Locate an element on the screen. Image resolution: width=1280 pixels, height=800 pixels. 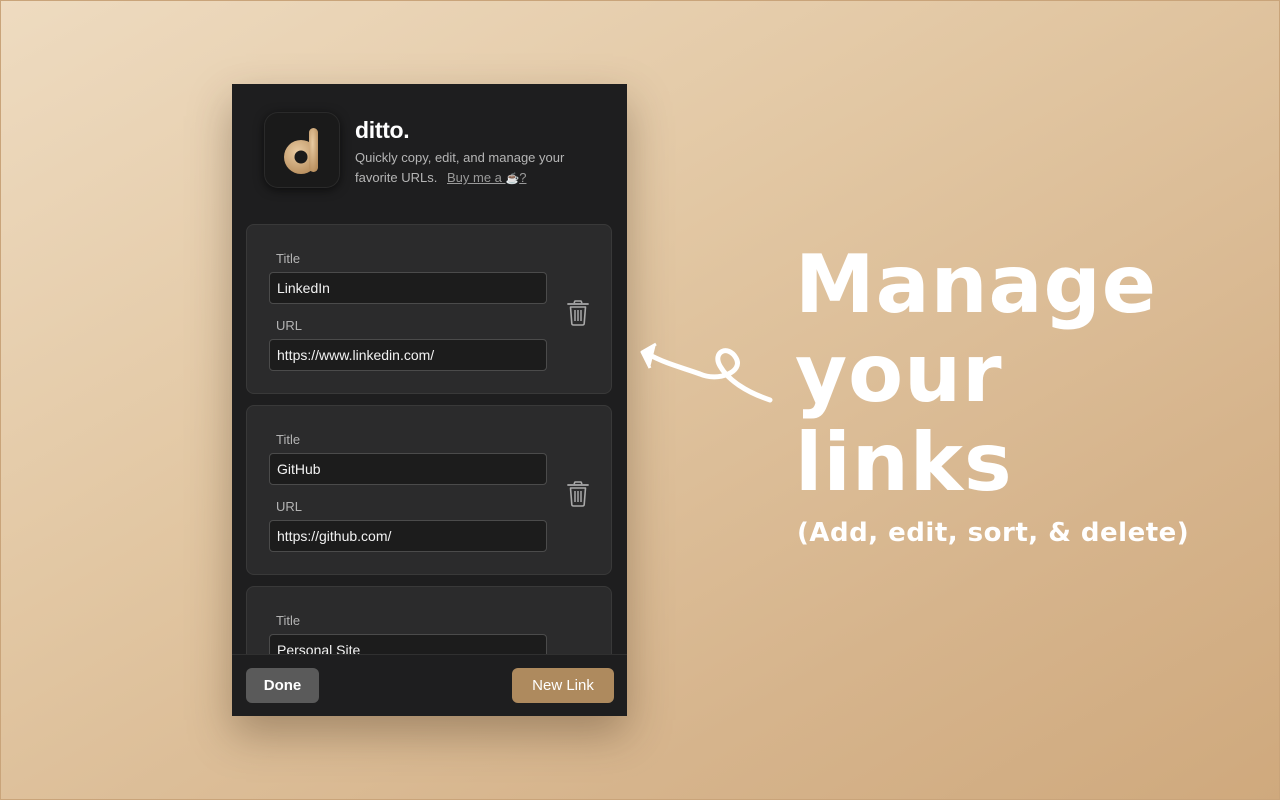
coffee-icon: ☕ is located at coordinates (512, 179).